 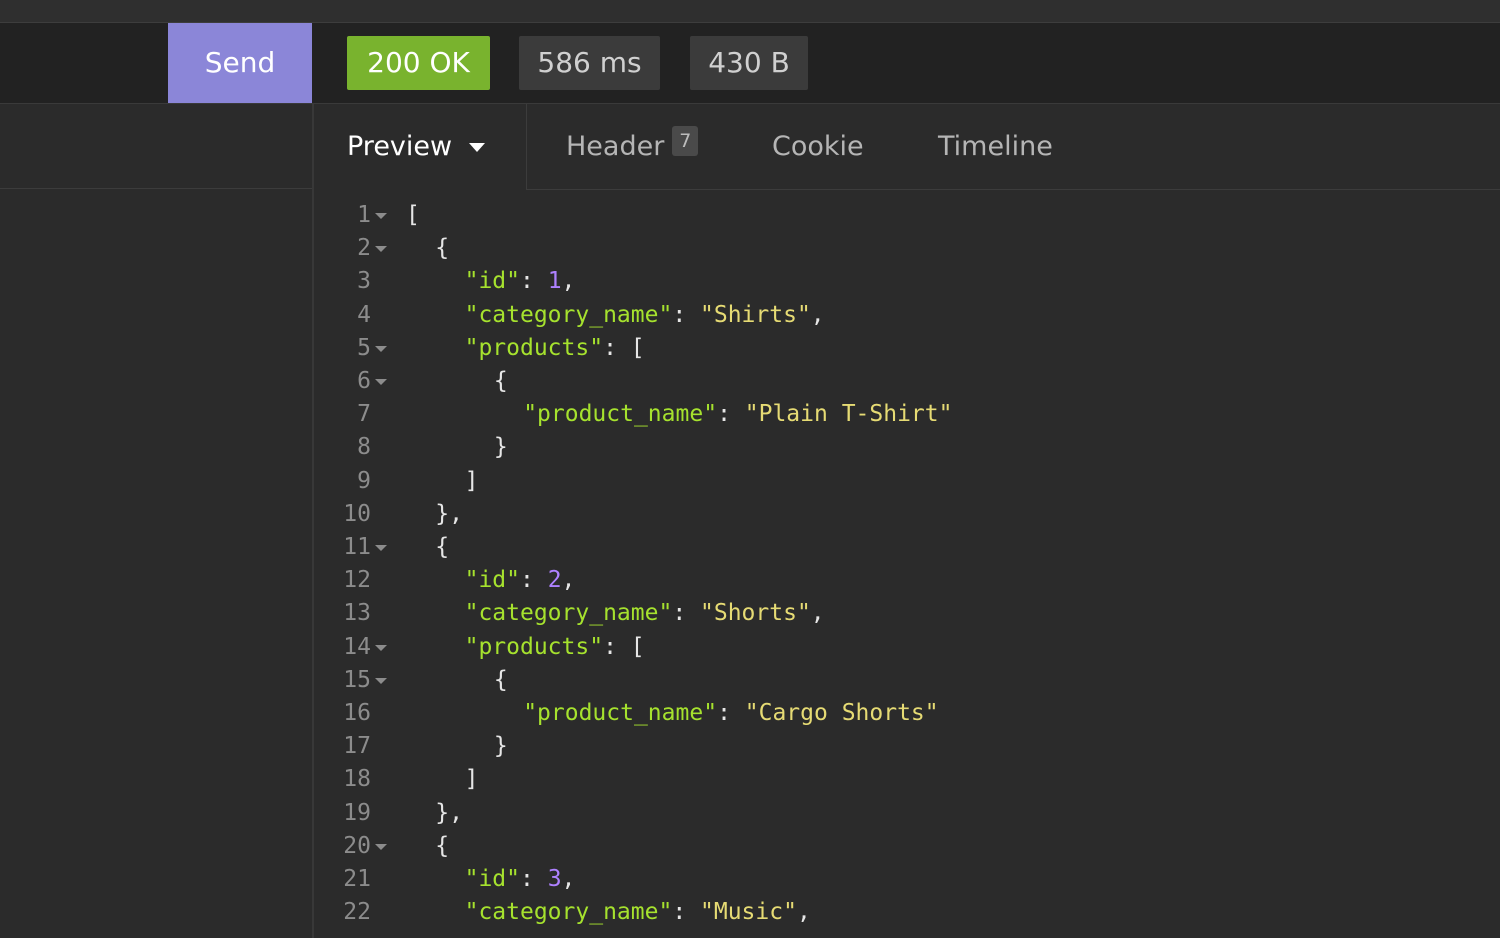 What do you see at coordinates (357, 580) in the screenshot?
I see `line-number: 12` at bounding box center [357, 580].